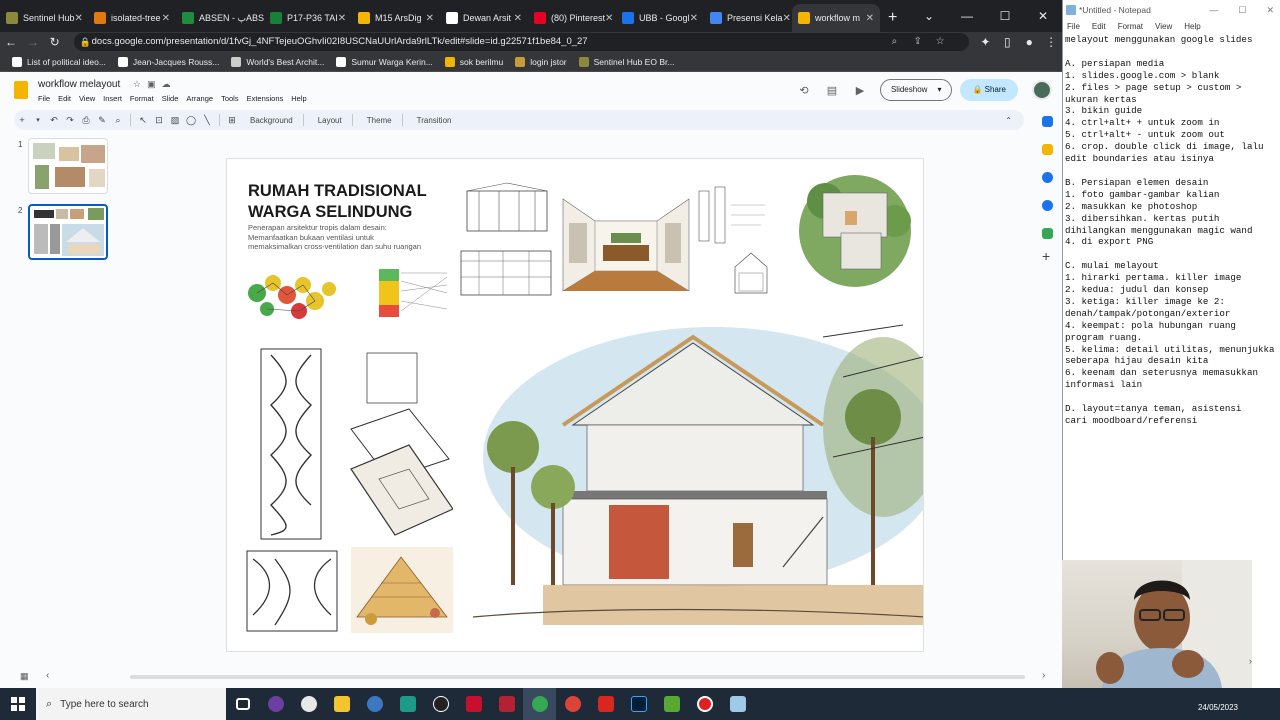 This screenshot has height=720, width=1280. I want to click on start-button, so click(18, 704).